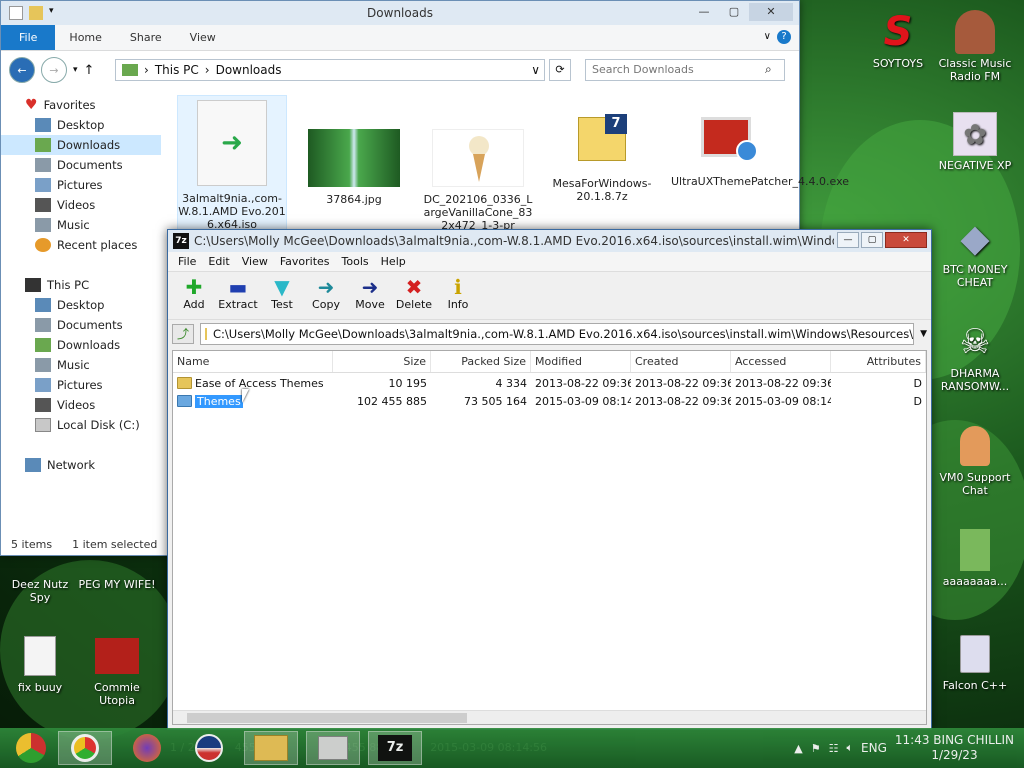 Image resolution: width=1024 pixels, height=768 pixels. I want to click on column-name: Name, so click(253, 361).